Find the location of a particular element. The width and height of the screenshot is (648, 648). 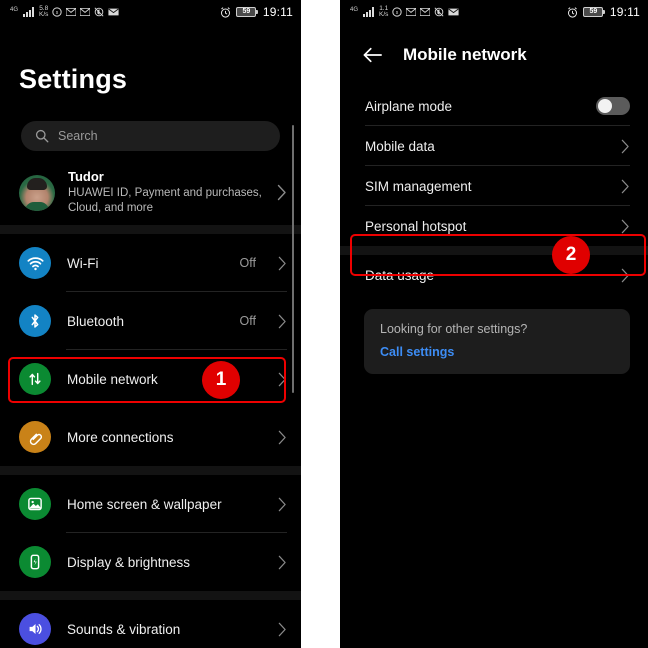

mobile-network-group-2: Data usage is located at coordinates (494, 275).